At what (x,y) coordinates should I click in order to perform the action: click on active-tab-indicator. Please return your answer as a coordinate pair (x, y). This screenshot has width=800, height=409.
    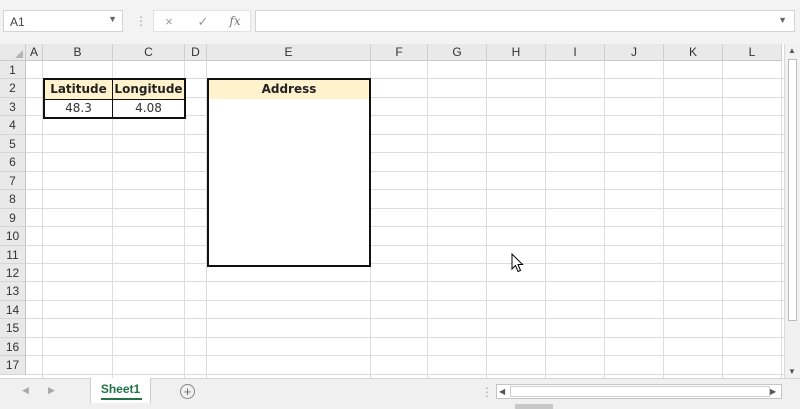
    Looking at the image, I should click on (121, 399).